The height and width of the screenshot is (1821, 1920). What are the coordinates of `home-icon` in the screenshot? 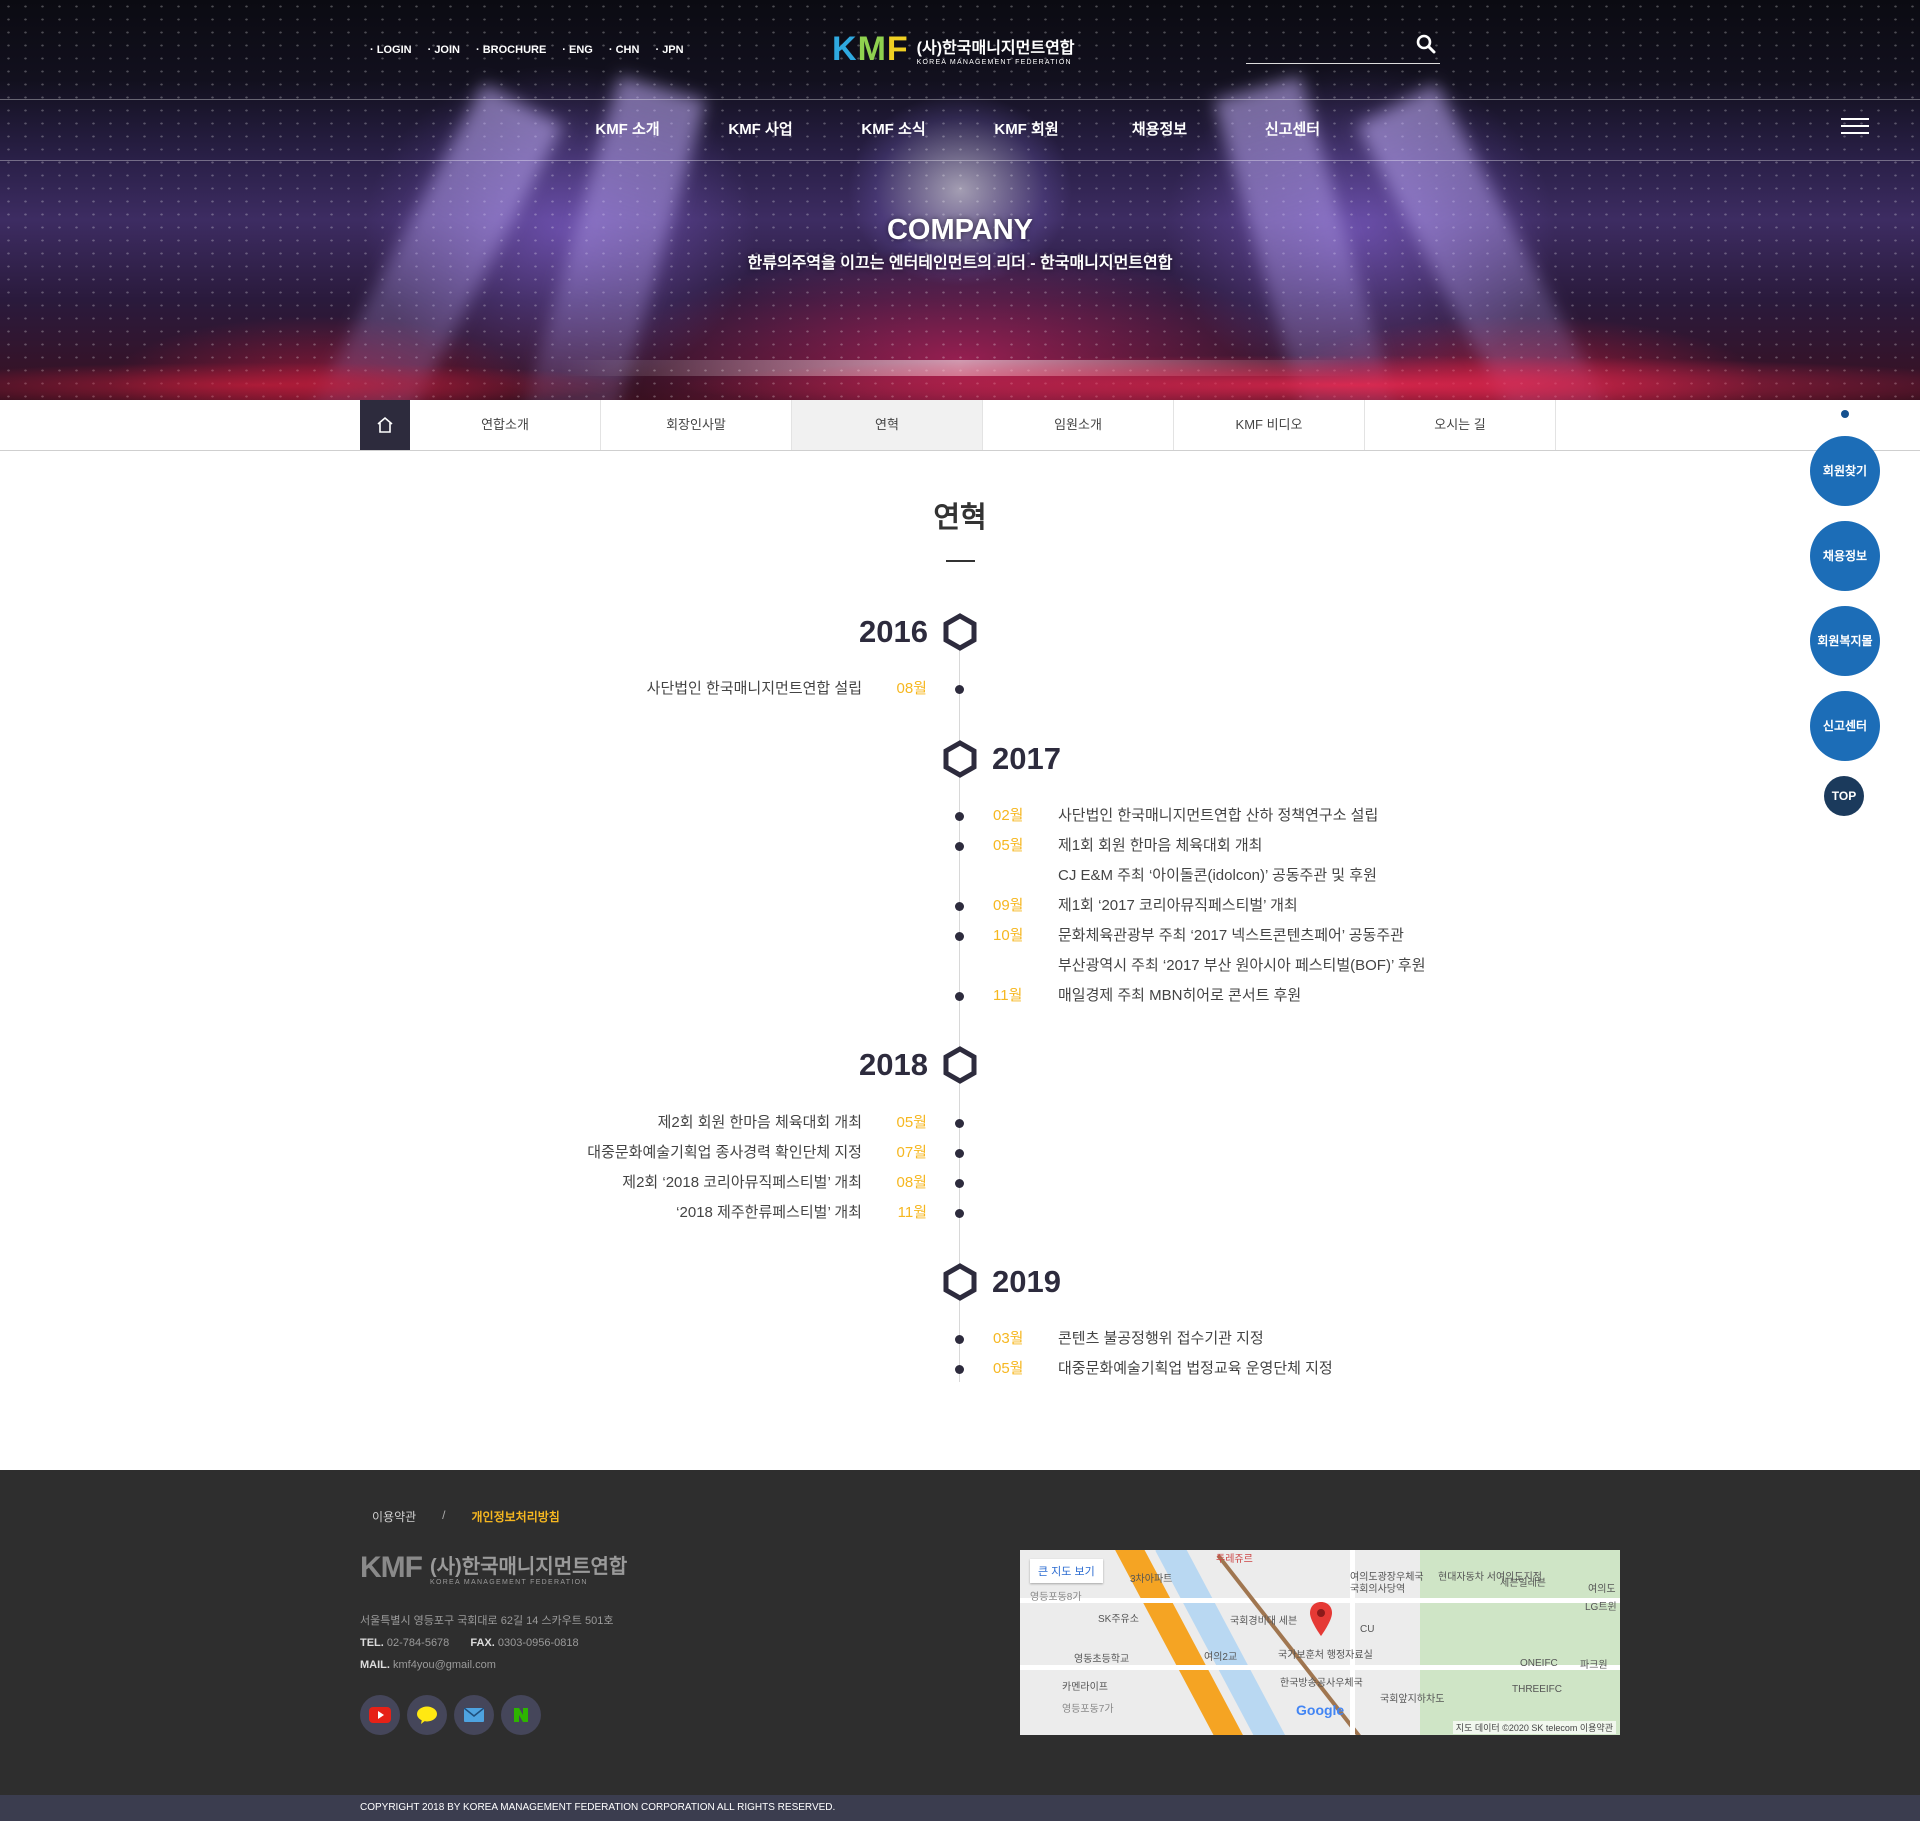 It's located at (385, 424).